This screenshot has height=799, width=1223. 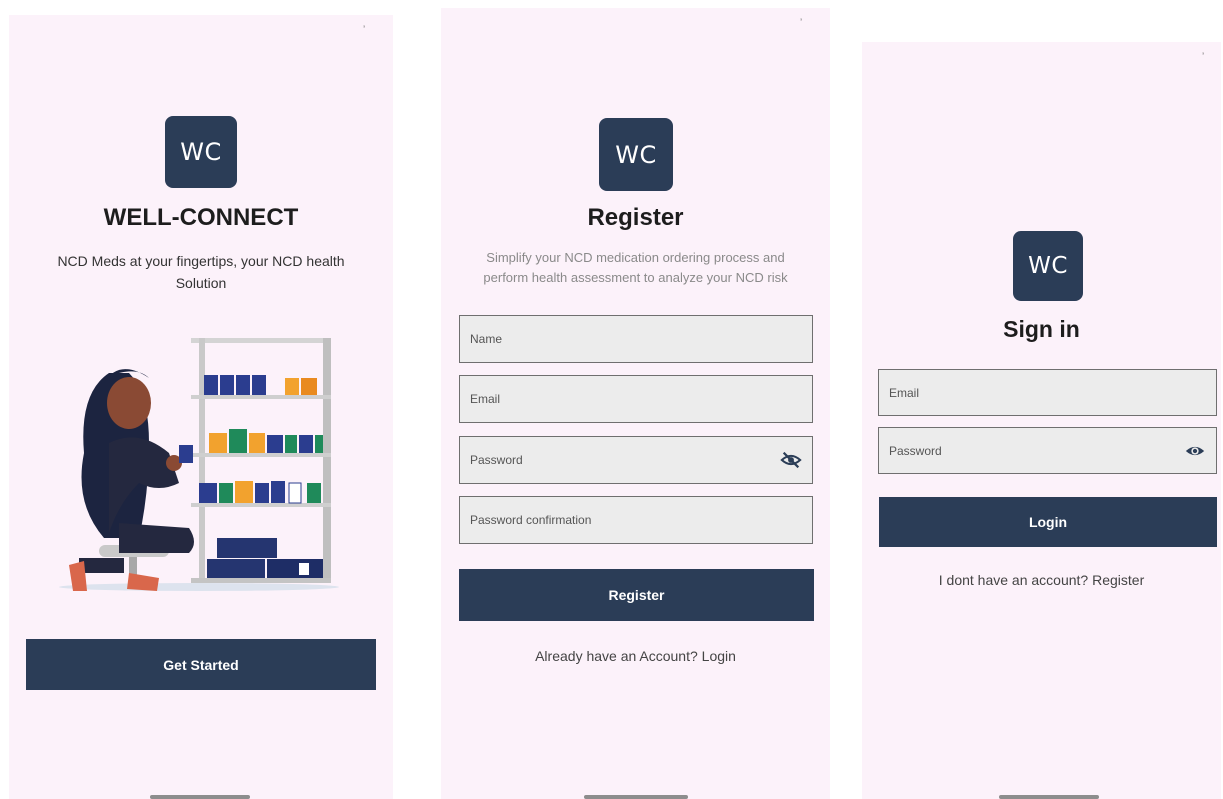 What do you see at coordinates (1048, 522) in the screenshot?
I see `login-button: Login` at bounding box center [1048, 522].